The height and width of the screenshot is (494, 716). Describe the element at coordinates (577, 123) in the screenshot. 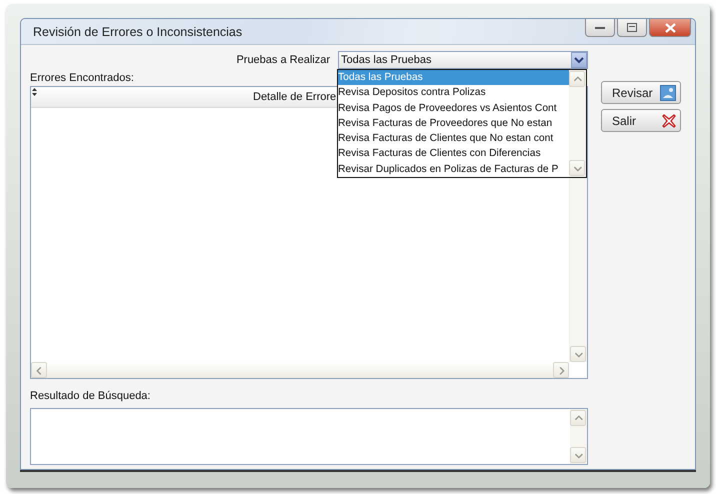

I see `list-scrollbar` at that location.